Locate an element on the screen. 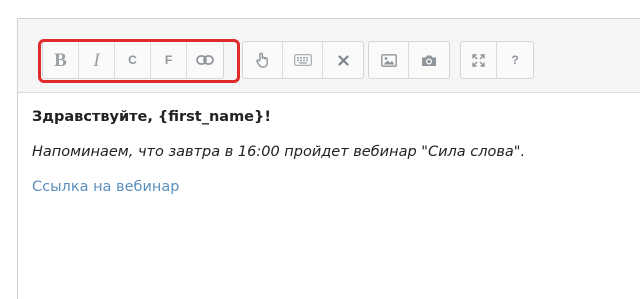  fullscreen-button is located at coordinates (479, 60).